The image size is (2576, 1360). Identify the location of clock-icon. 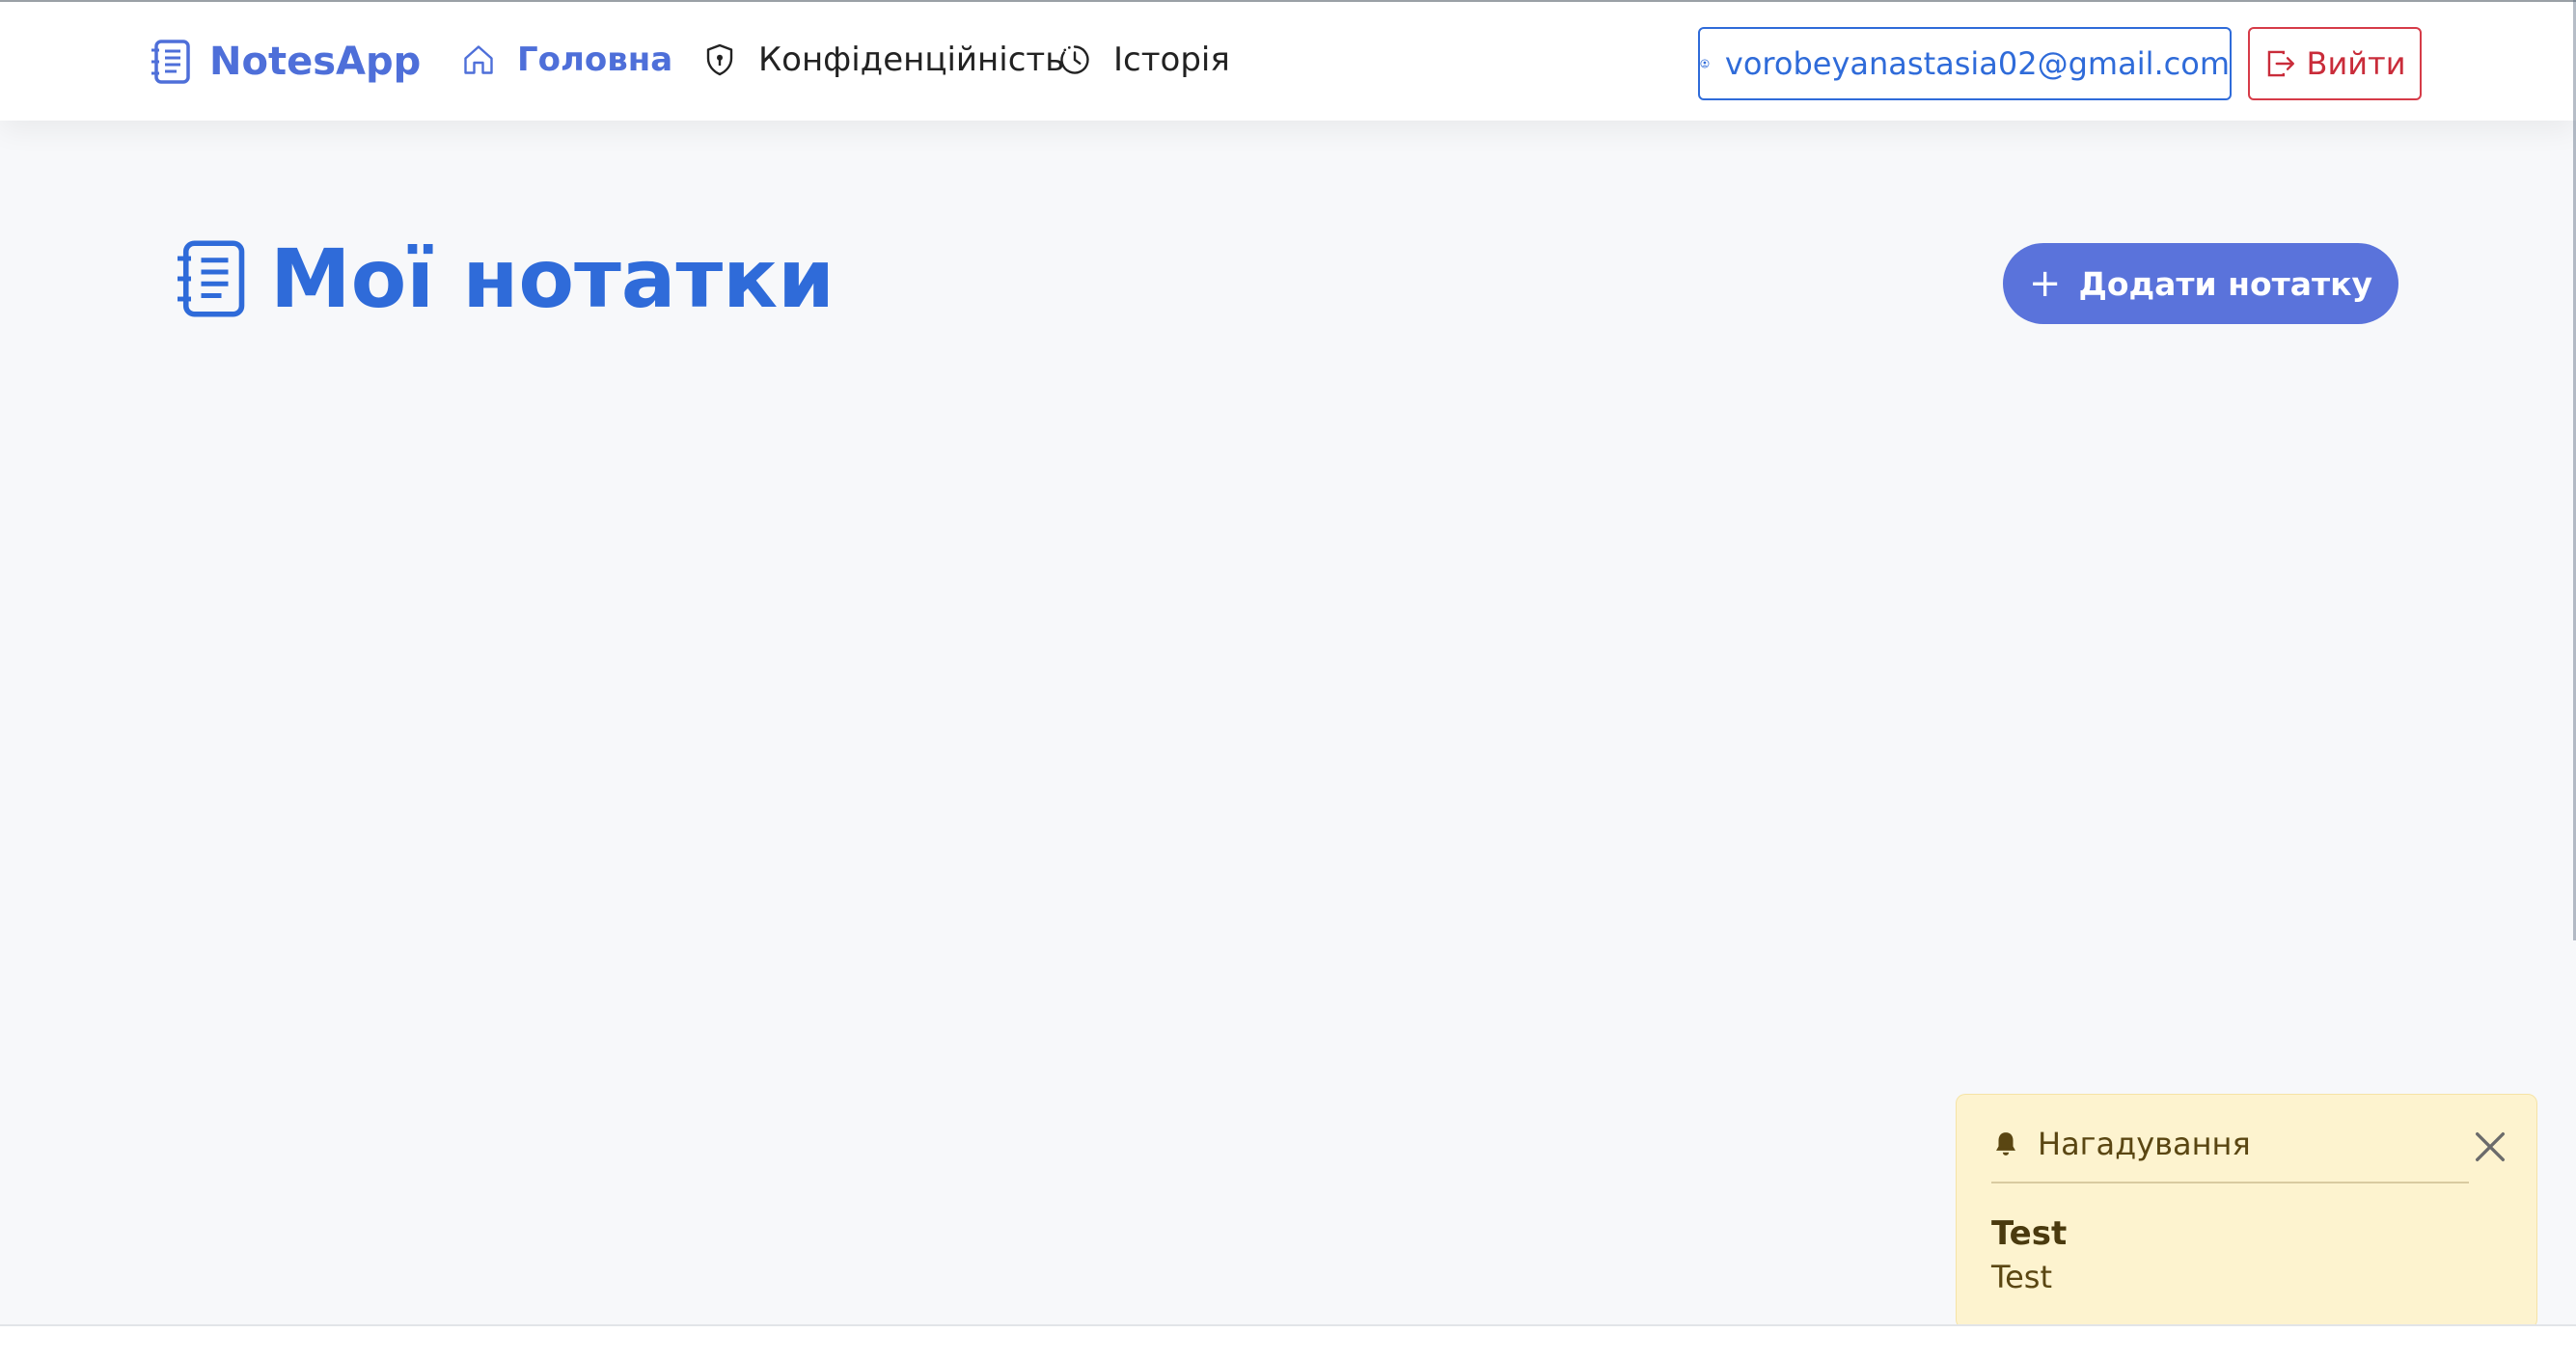
(1075, 60).